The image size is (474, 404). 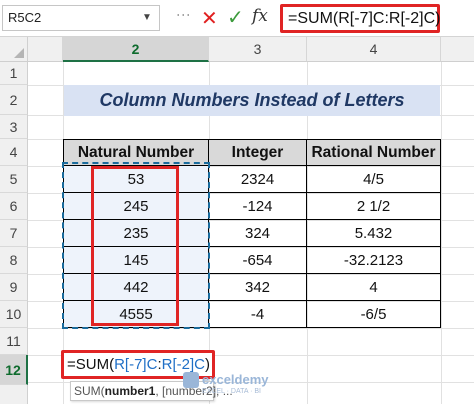 What do you see at coordinates (360, 18) in the screenshot?
I see `formula-input: =SUM(R[-7]C:R[-2]C)` at bounding box center [360, 18].